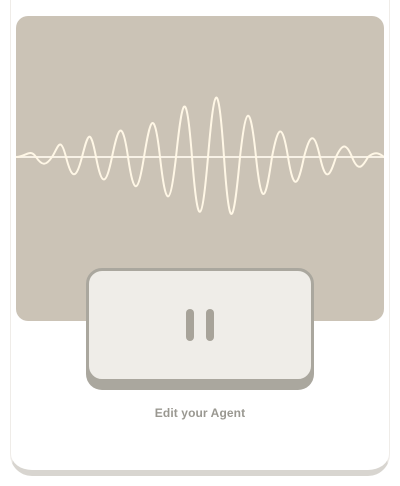  I want to click on pause-button, so click(200, 325).